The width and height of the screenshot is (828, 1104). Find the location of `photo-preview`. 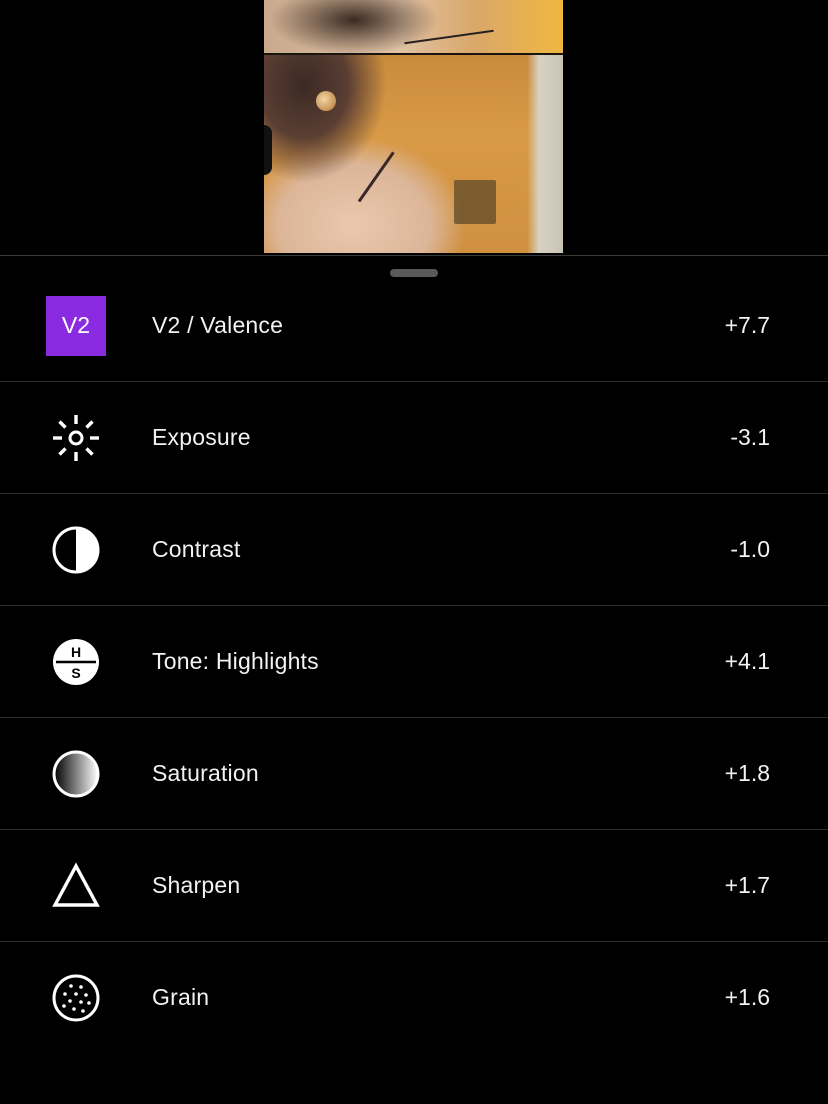

photo-preview is located at coordinates (413, 126).